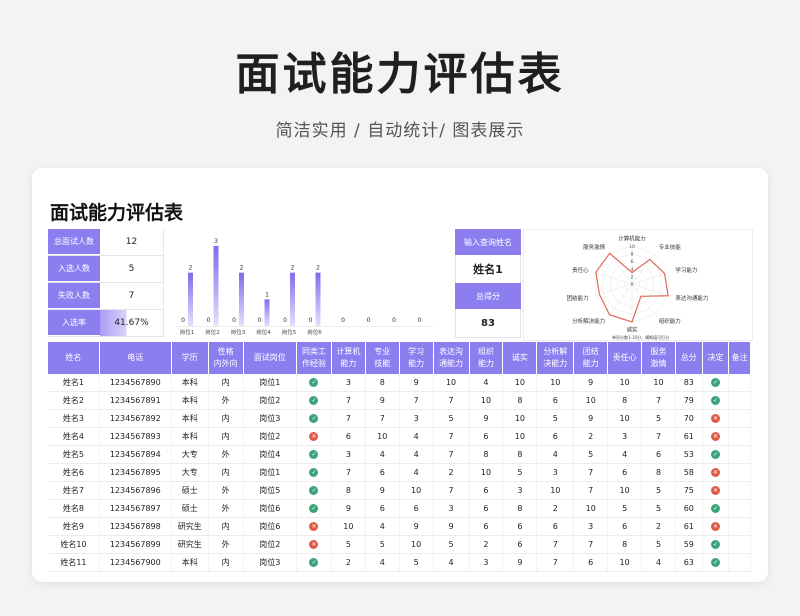  Describe the element at coordinates (74, 436) in the screenshot. I see `table-cell: 姓名4` at that location.